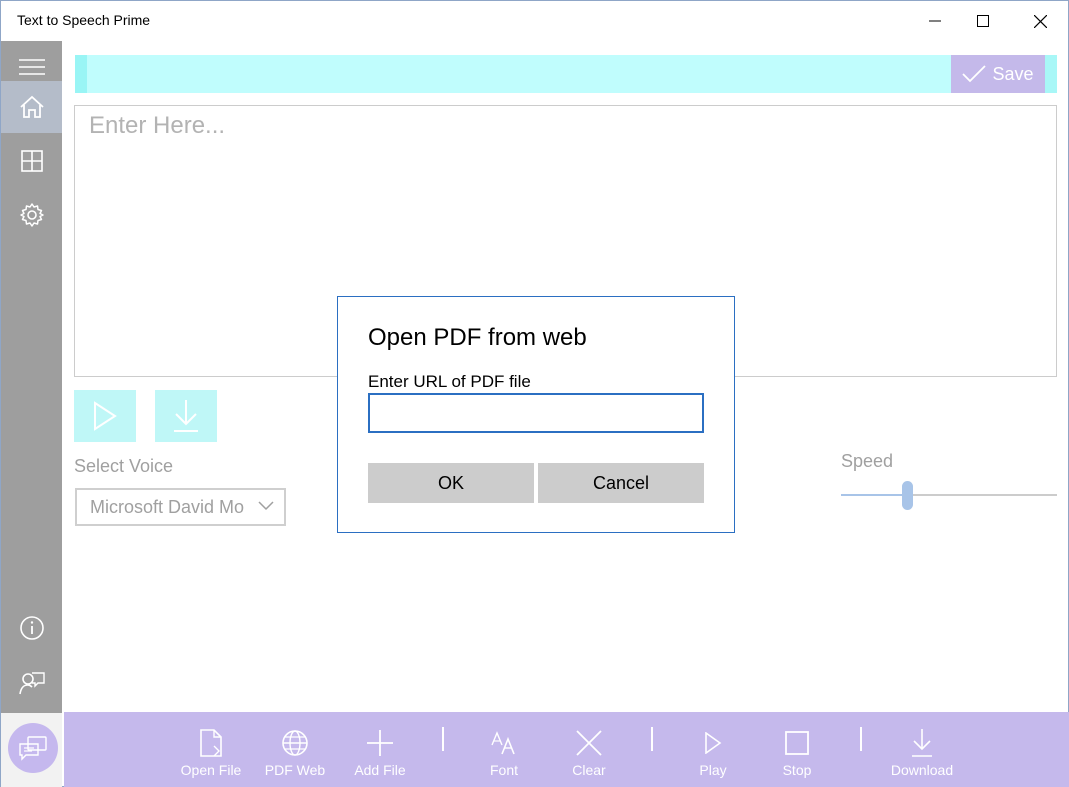 The height and width of the screenshot is (787, 1069). I want to click on clear-x-icon, so click(589, 743).